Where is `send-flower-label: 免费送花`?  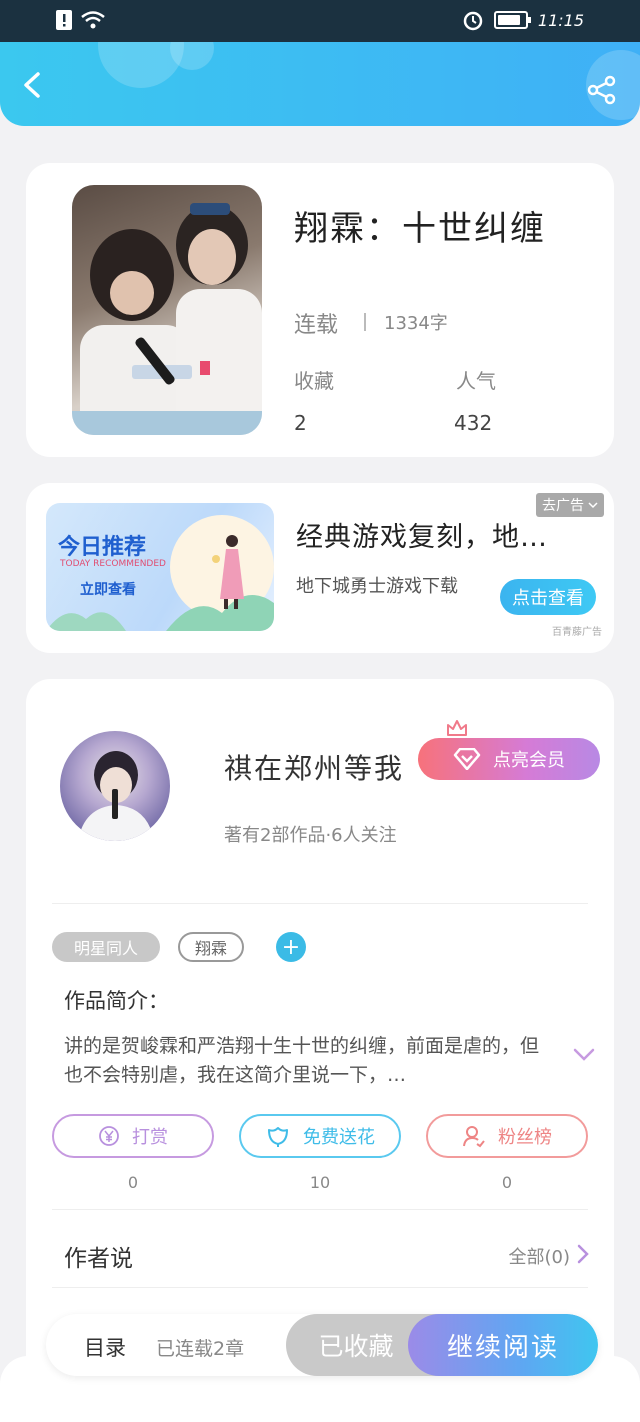 send-flower-label: 免费送花 is located at coordinates (339, 1137).